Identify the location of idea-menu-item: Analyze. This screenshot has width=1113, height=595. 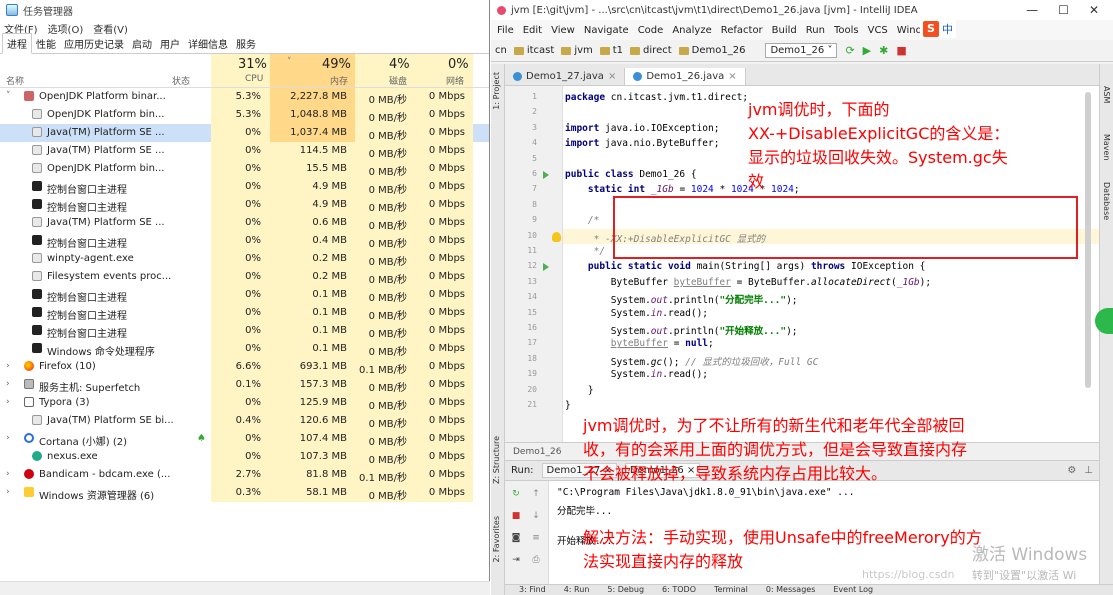
(691, 30).